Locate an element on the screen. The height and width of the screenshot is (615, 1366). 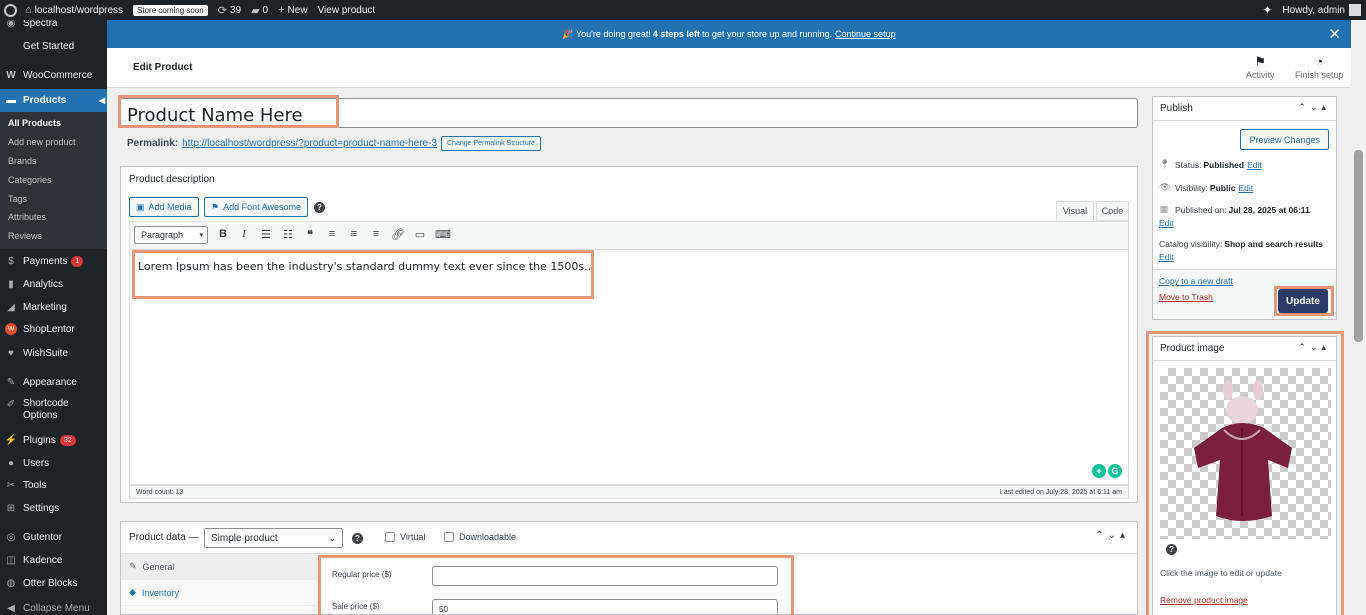
account-menu: Howdy, admin is located at coordinates (1321, 10).